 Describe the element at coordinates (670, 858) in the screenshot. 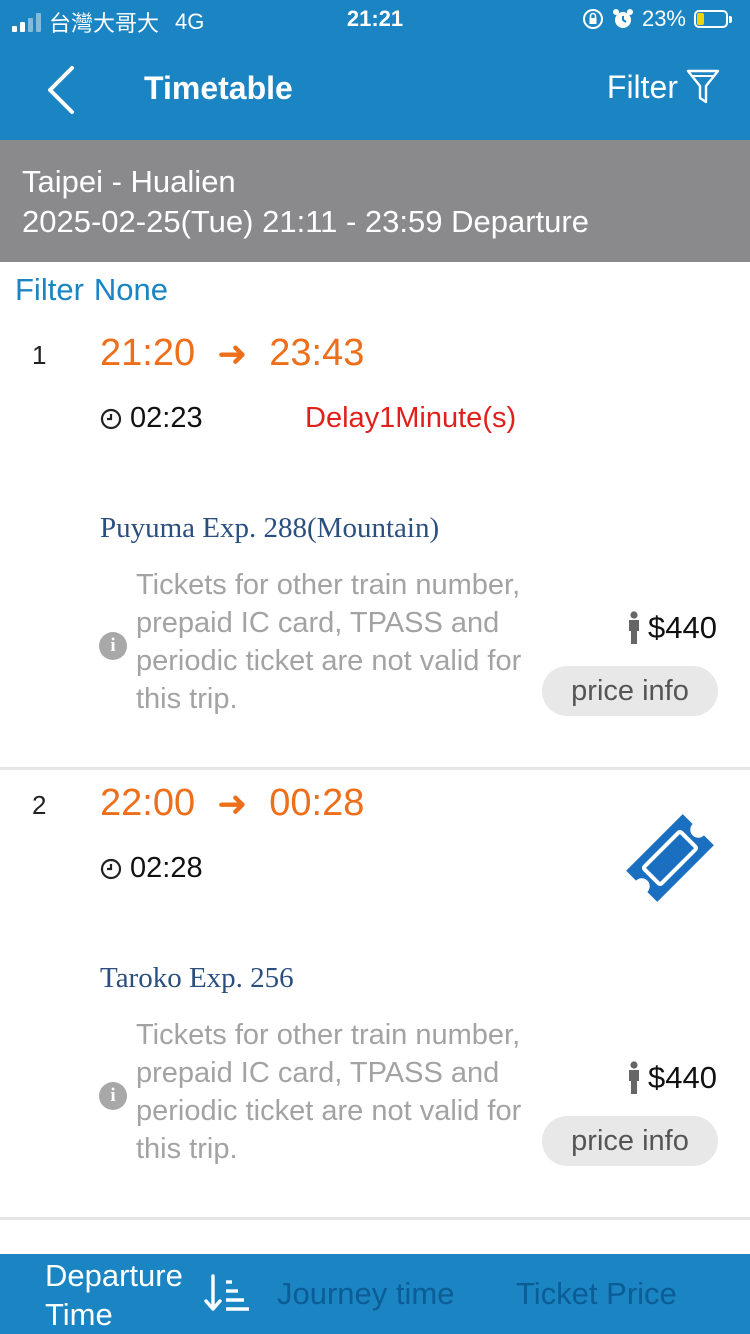

I see `ticket-icon` at that location.